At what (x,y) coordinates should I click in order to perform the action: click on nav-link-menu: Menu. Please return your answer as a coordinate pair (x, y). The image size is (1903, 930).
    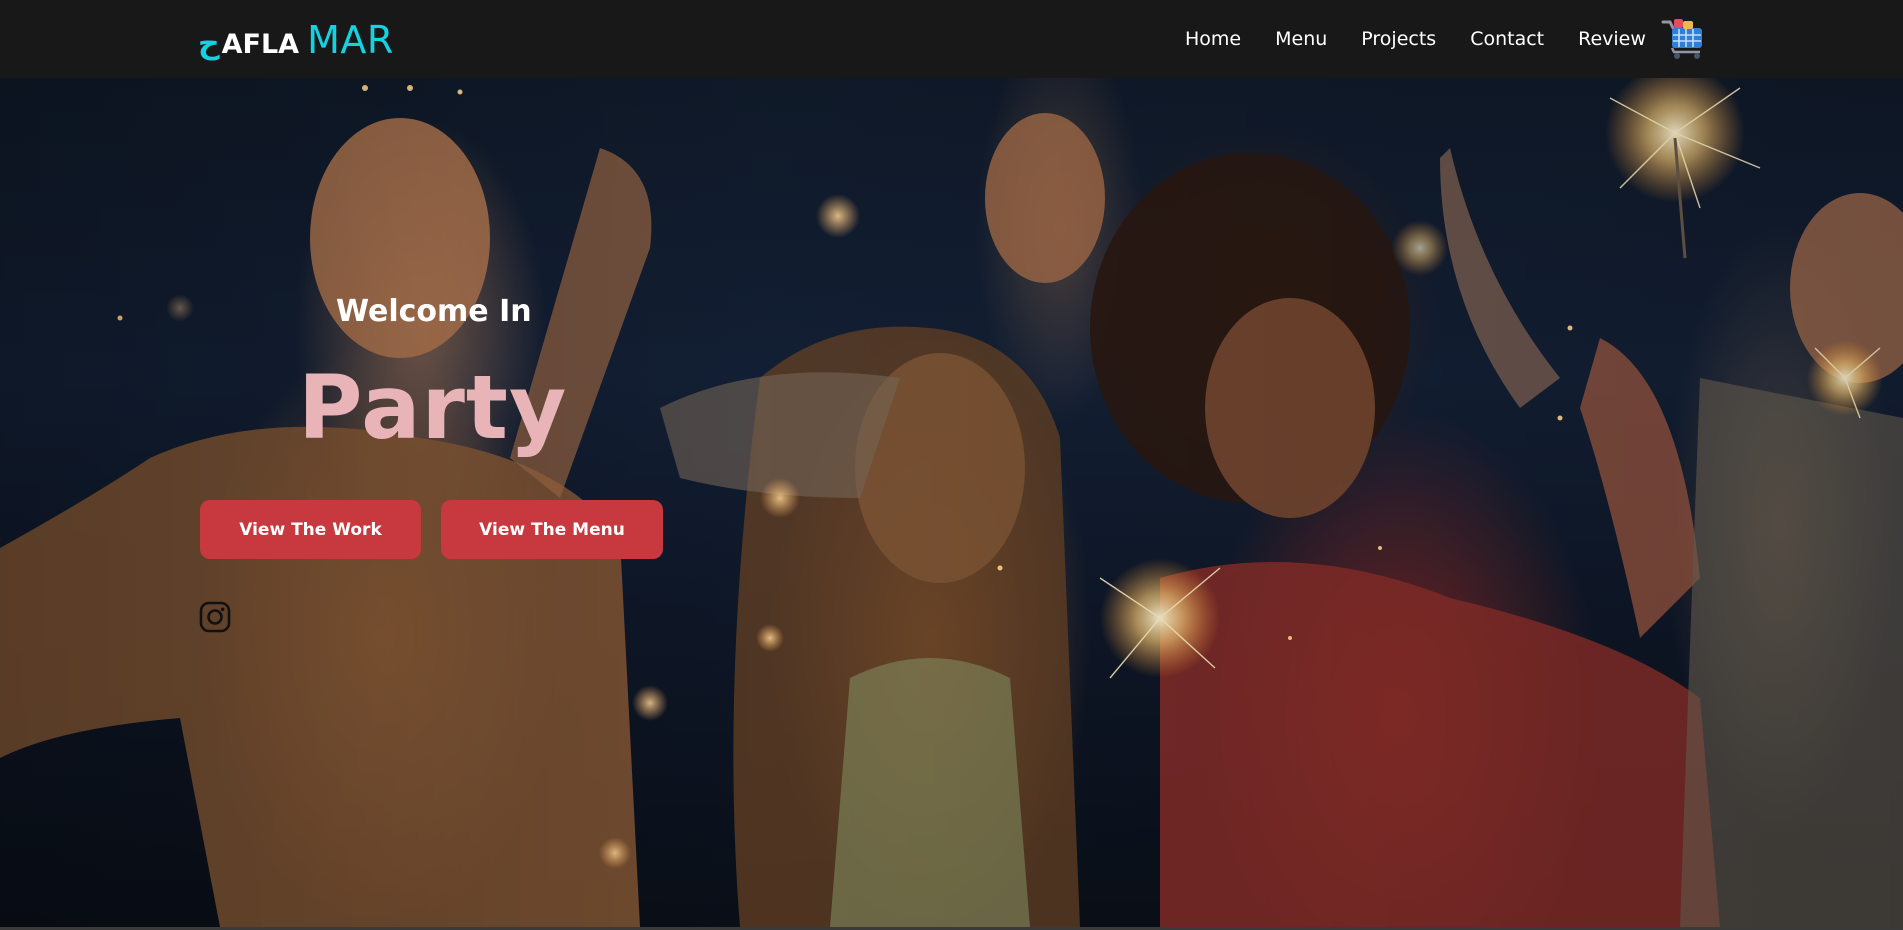
    Looking at the image, I should click on (1301, 39).